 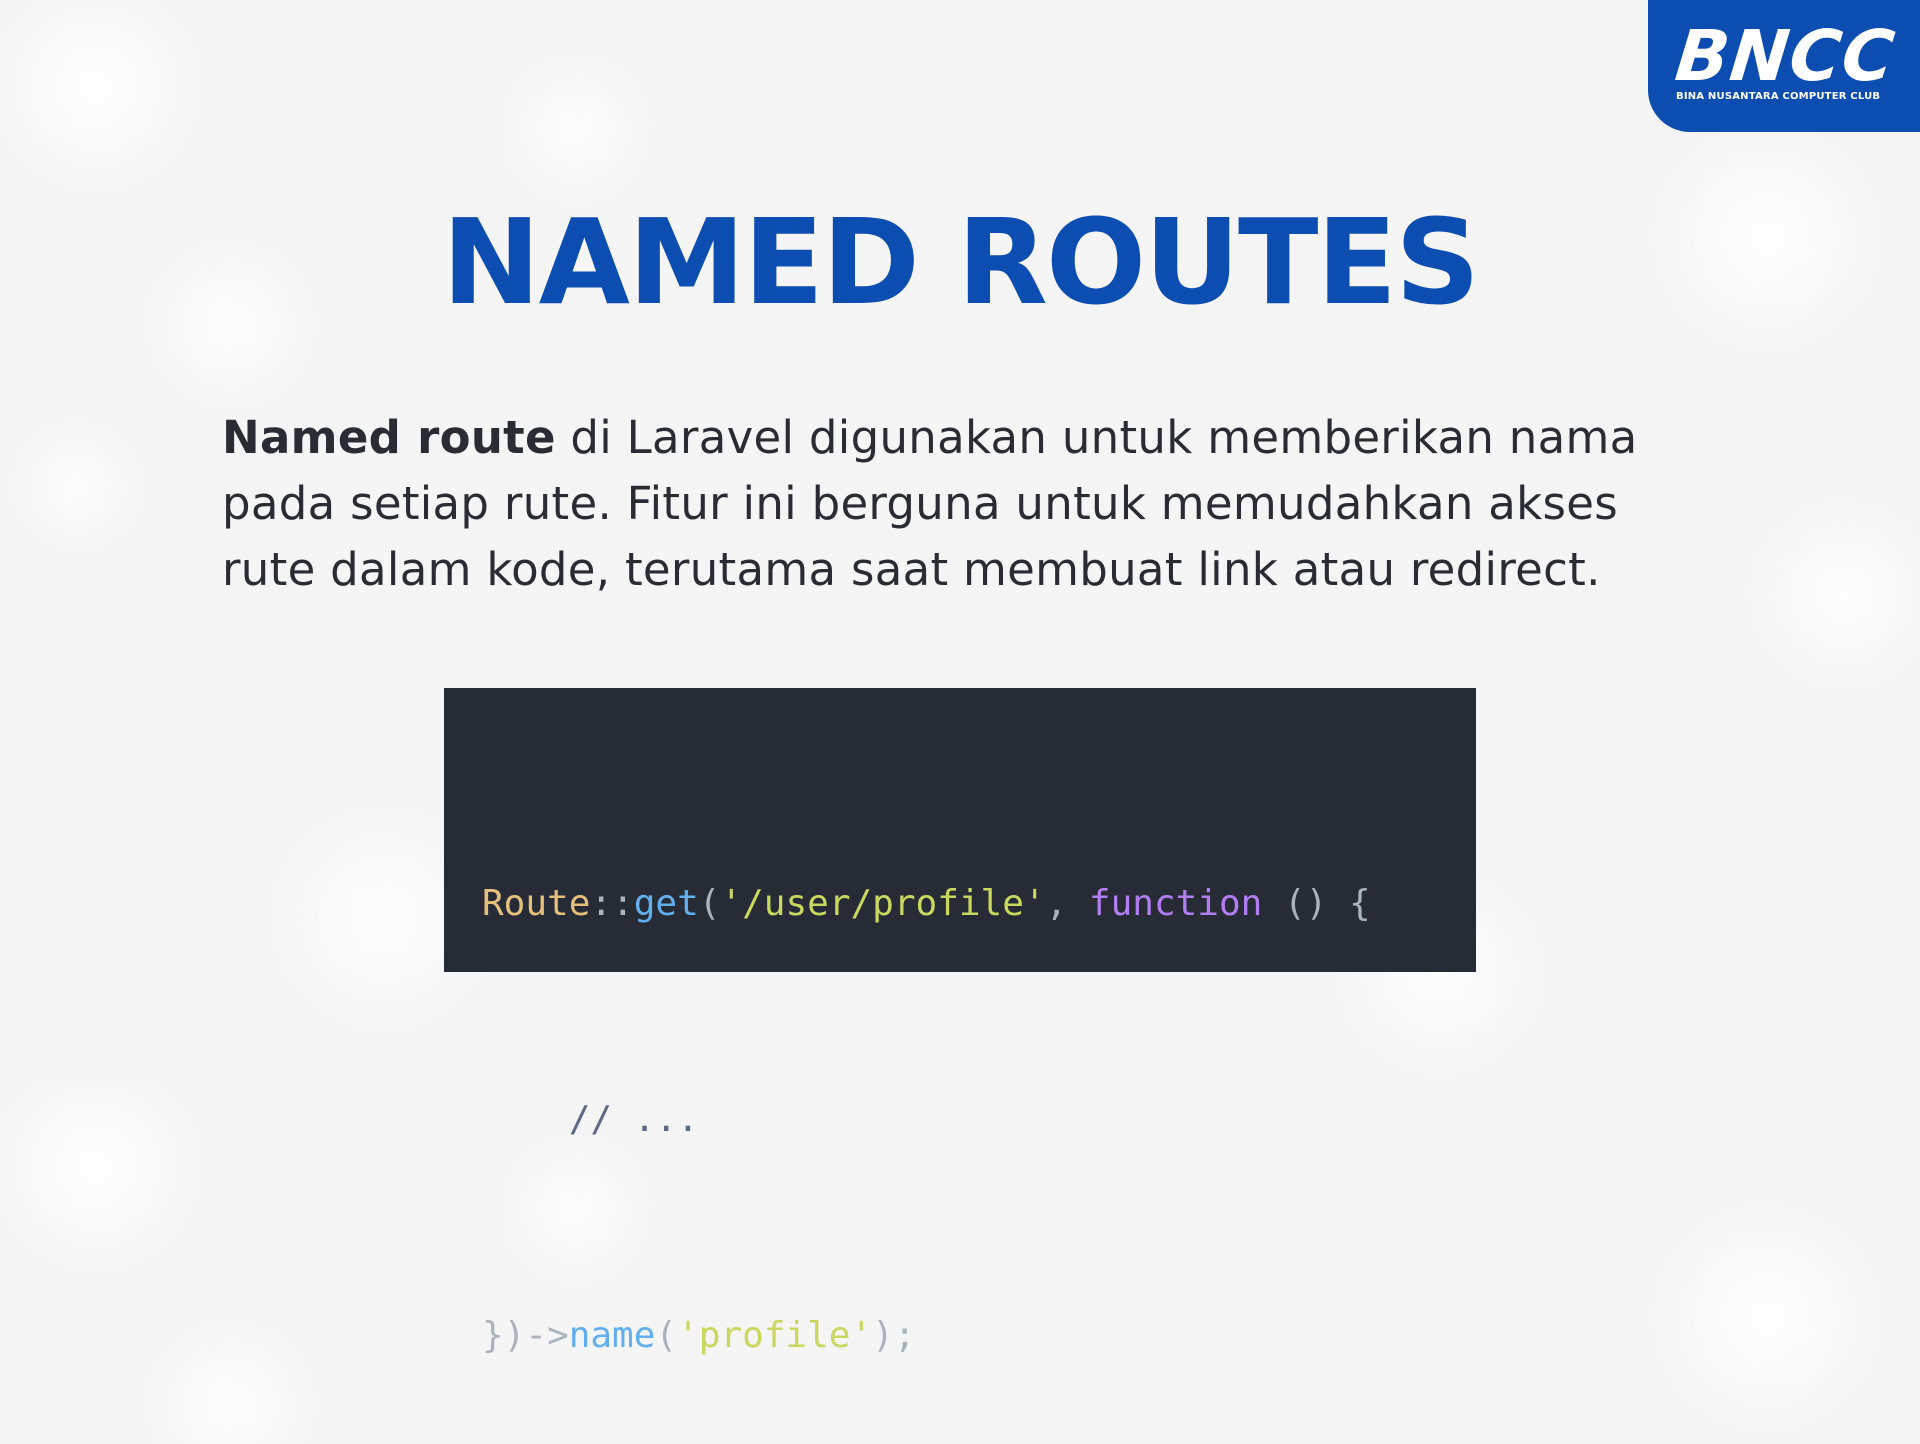 I want to click on code-token-name-arg: 'profile', so click(x=775, y=1335).